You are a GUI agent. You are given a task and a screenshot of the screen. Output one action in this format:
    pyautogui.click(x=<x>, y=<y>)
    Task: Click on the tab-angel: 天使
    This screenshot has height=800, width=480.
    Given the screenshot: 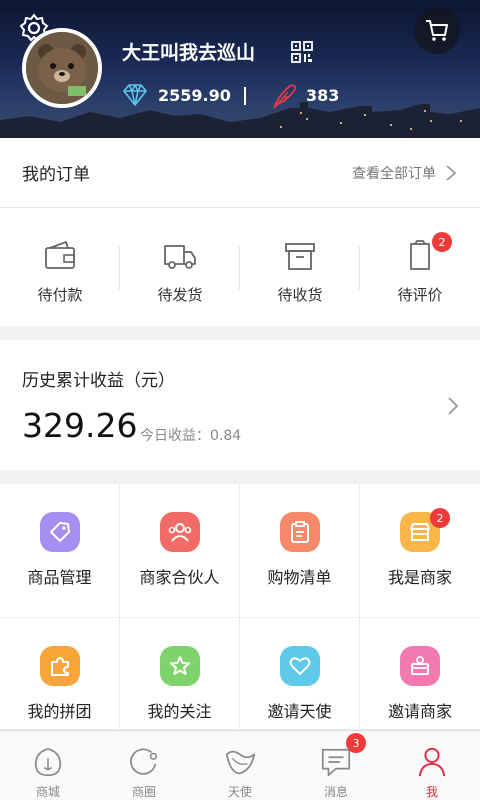 What is the action you would take?
    pyautogui.click(x=240, y=765)
    